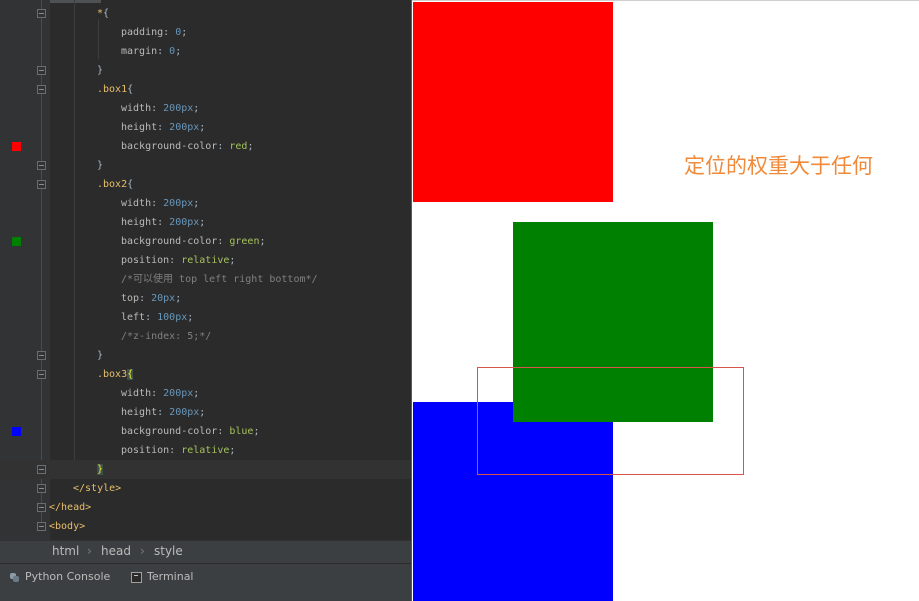 The image size is (919, 601). What do you see at coordinates (65, 551) in the screenshot?
I see `breadcrumb-item-html: html` at bounding box center [65, 551].